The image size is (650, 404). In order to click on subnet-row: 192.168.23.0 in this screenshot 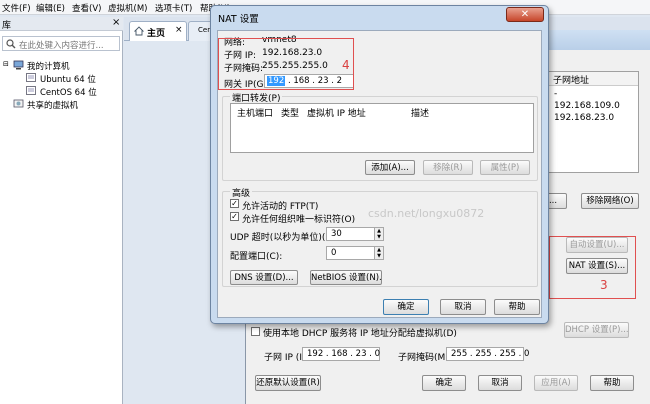, I will do `click(584, 118)`.